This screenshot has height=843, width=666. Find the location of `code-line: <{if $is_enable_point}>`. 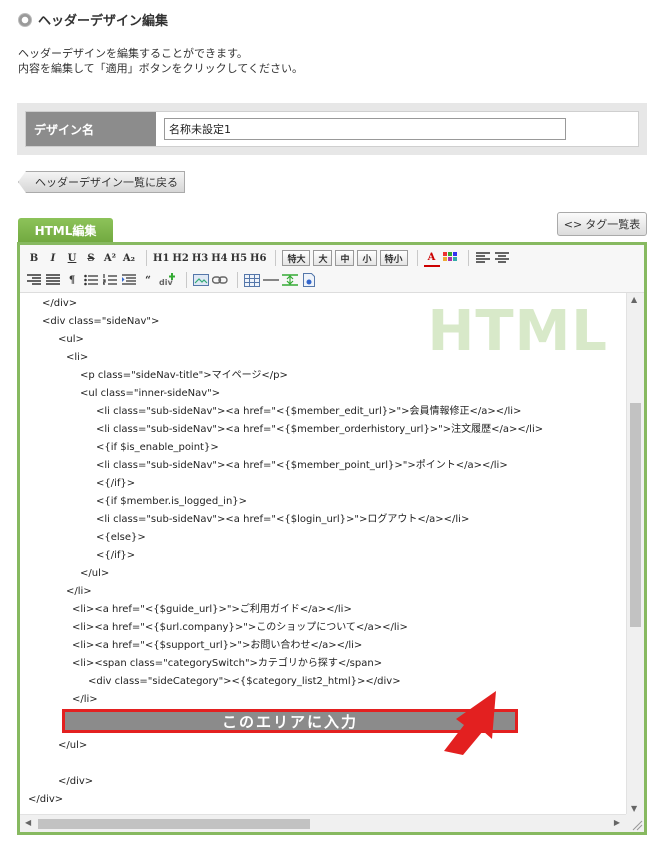

code-line: <{if $is_enable_point}> is located at coordinates (157, 447).